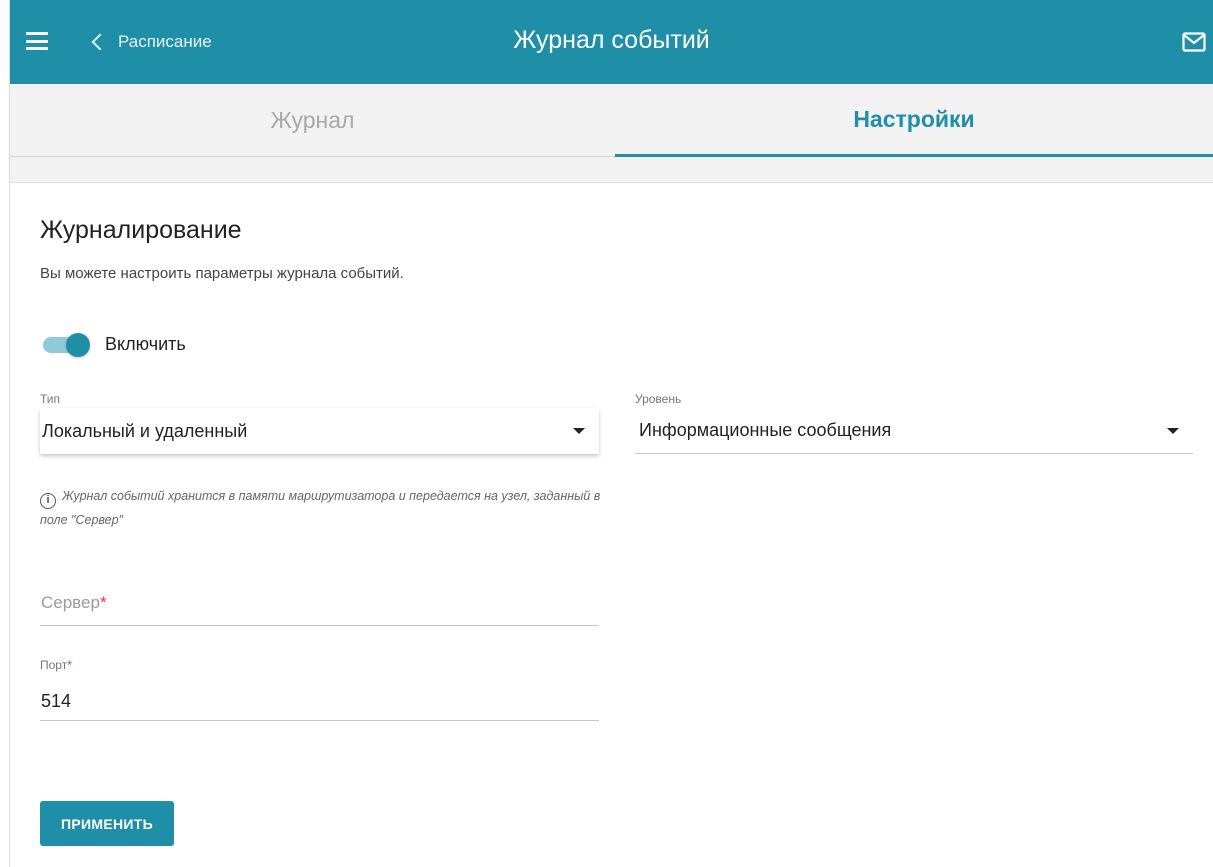  What do you see at coordinates (56, 701) in the screenshot?
I see `port-value: 514` at bounding box center [56, 701].